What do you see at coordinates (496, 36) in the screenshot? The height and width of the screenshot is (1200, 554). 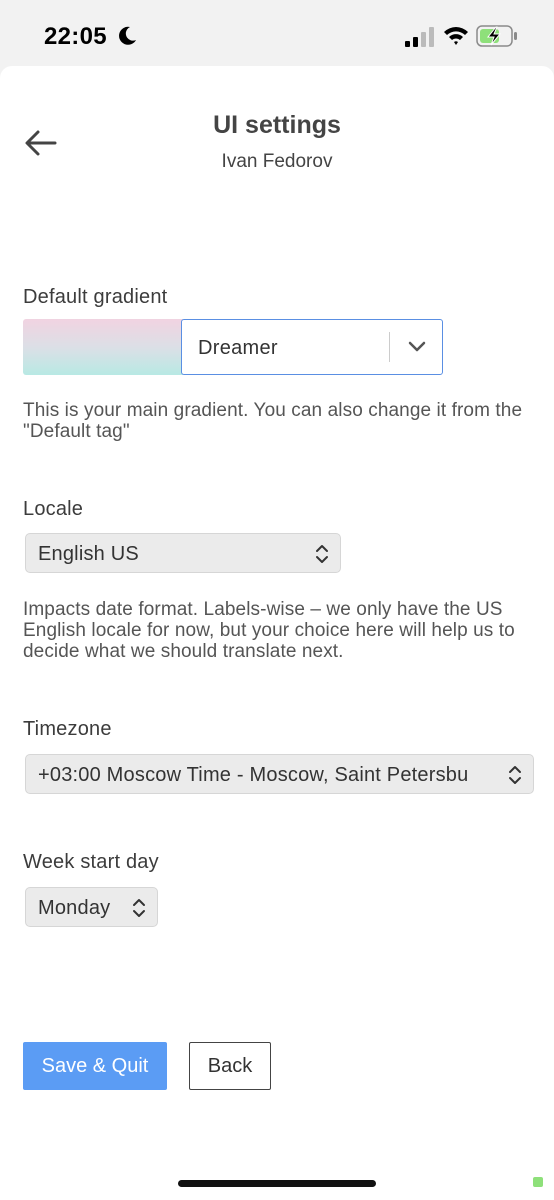 I see `battery-charging-icon` at bounding box center [496, 36].